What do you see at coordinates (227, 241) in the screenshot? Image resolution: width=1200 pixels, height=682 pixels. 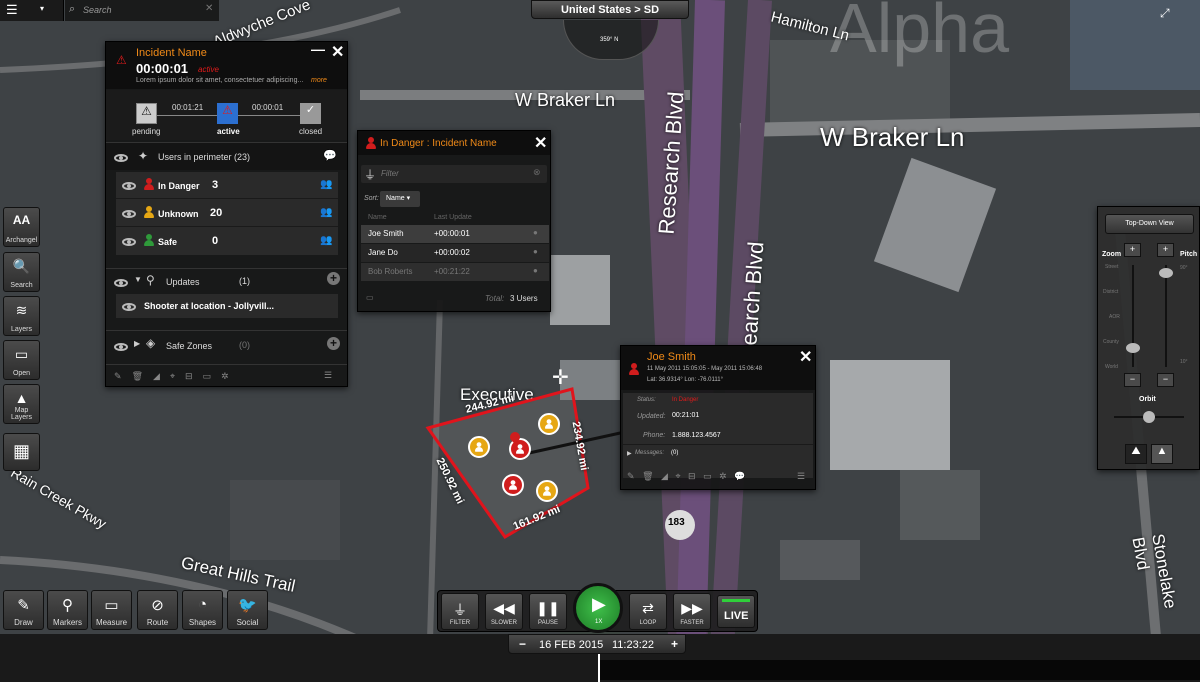 I see `category-row: Safe 0 👥` at bounding box center [227, 241].